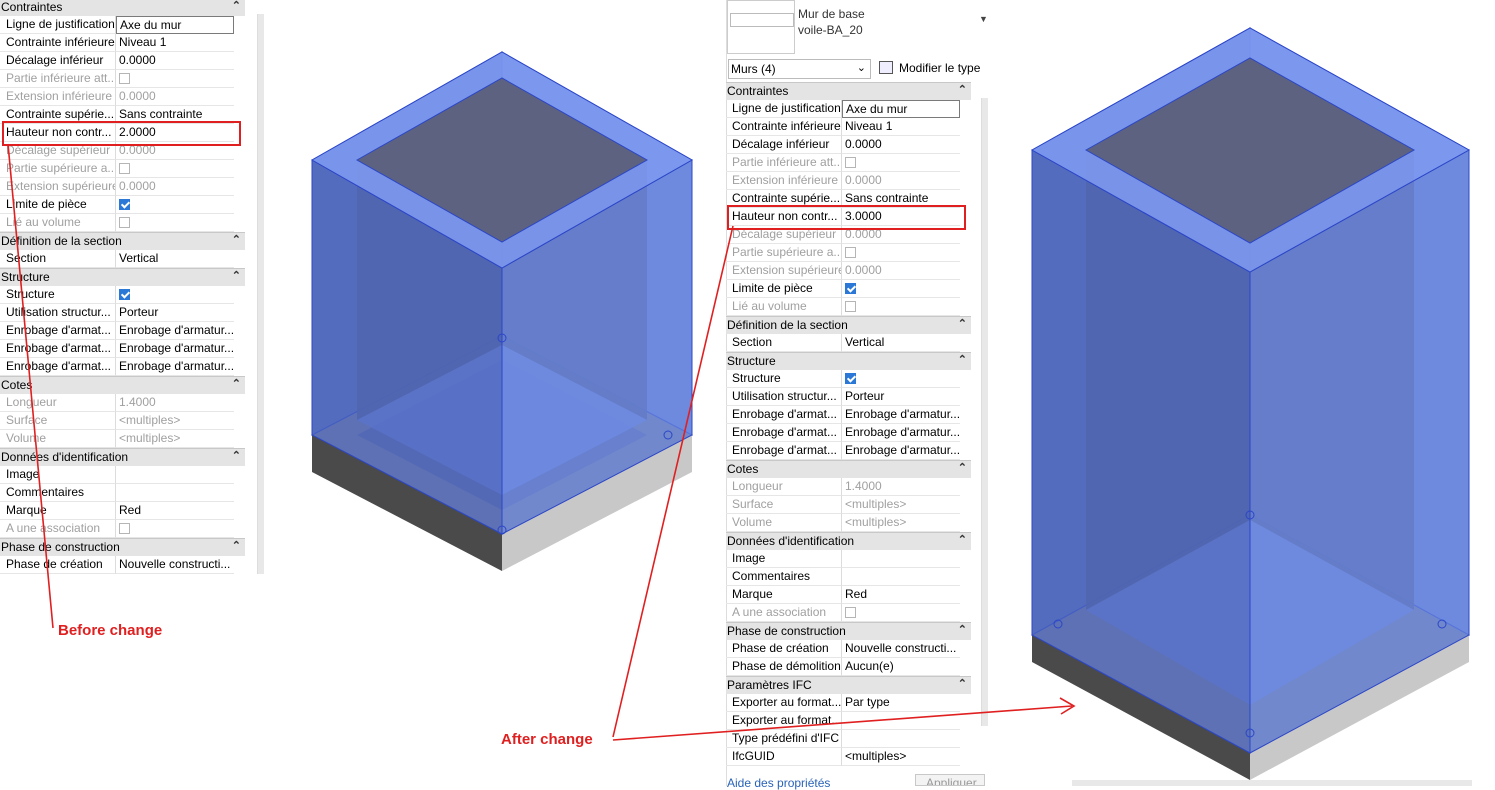 The width and height of the screenshot is (1495, 790). I want to click on view-control-bar, so click(1272, 783).